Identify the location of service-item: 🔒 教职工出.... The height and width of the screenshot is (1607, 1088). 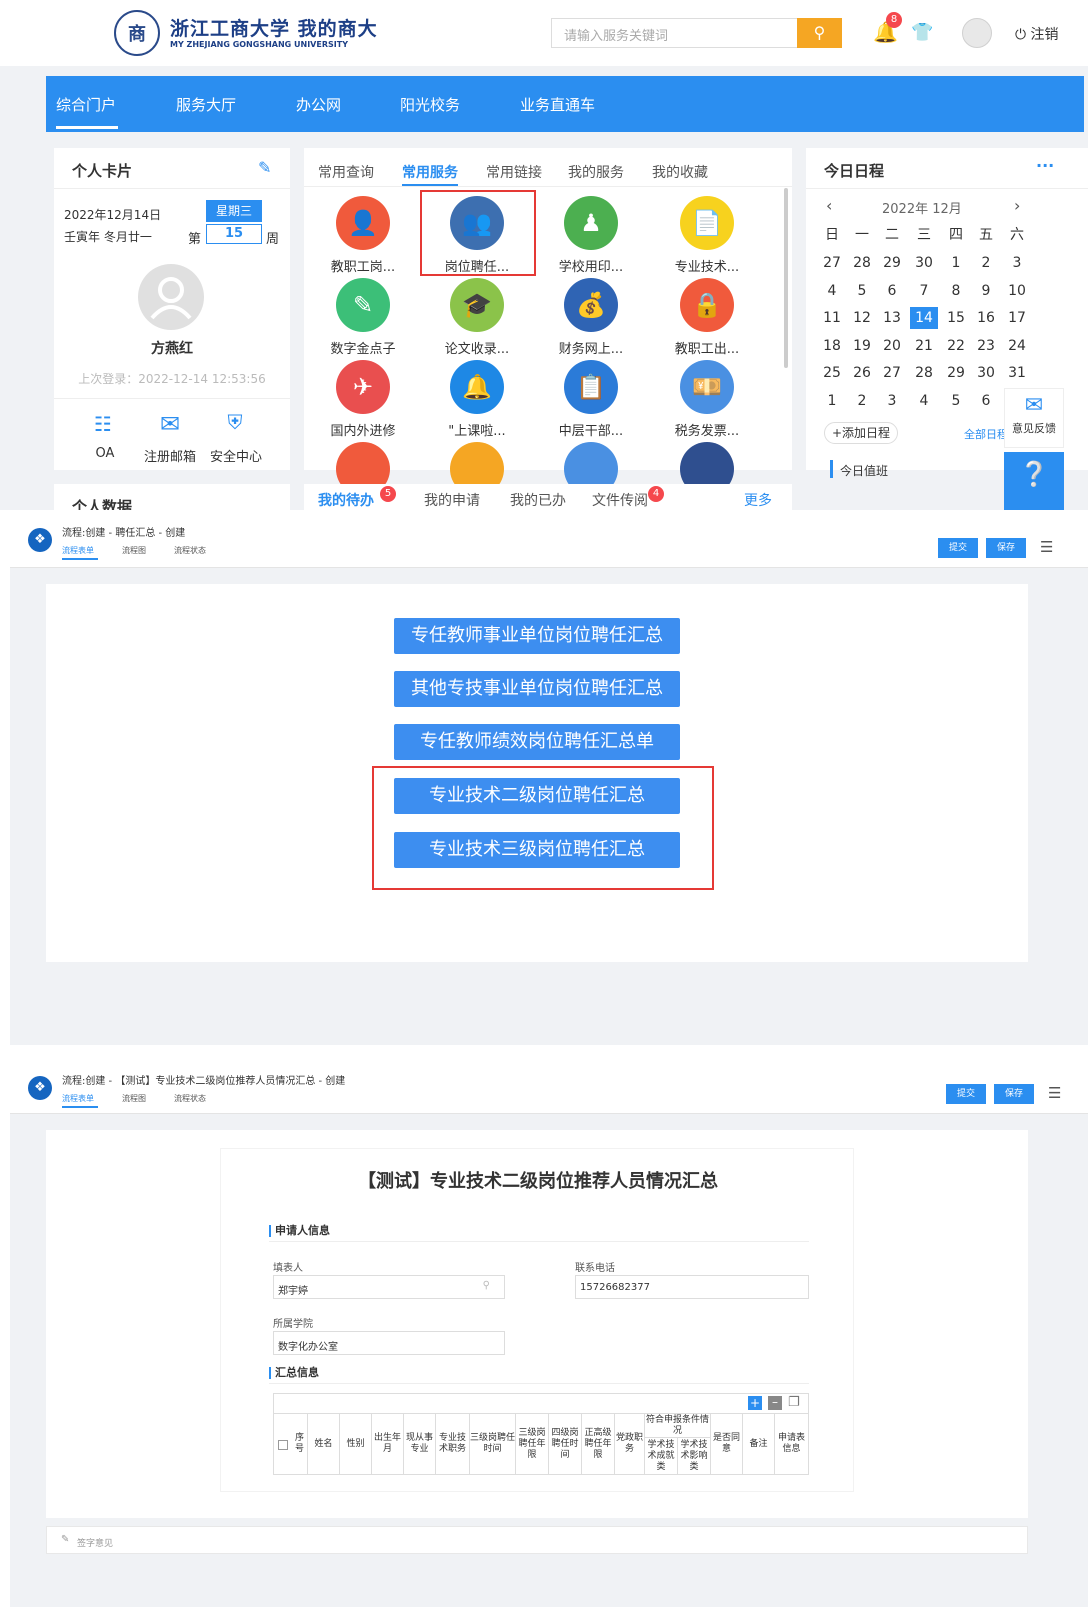
(707, 317).